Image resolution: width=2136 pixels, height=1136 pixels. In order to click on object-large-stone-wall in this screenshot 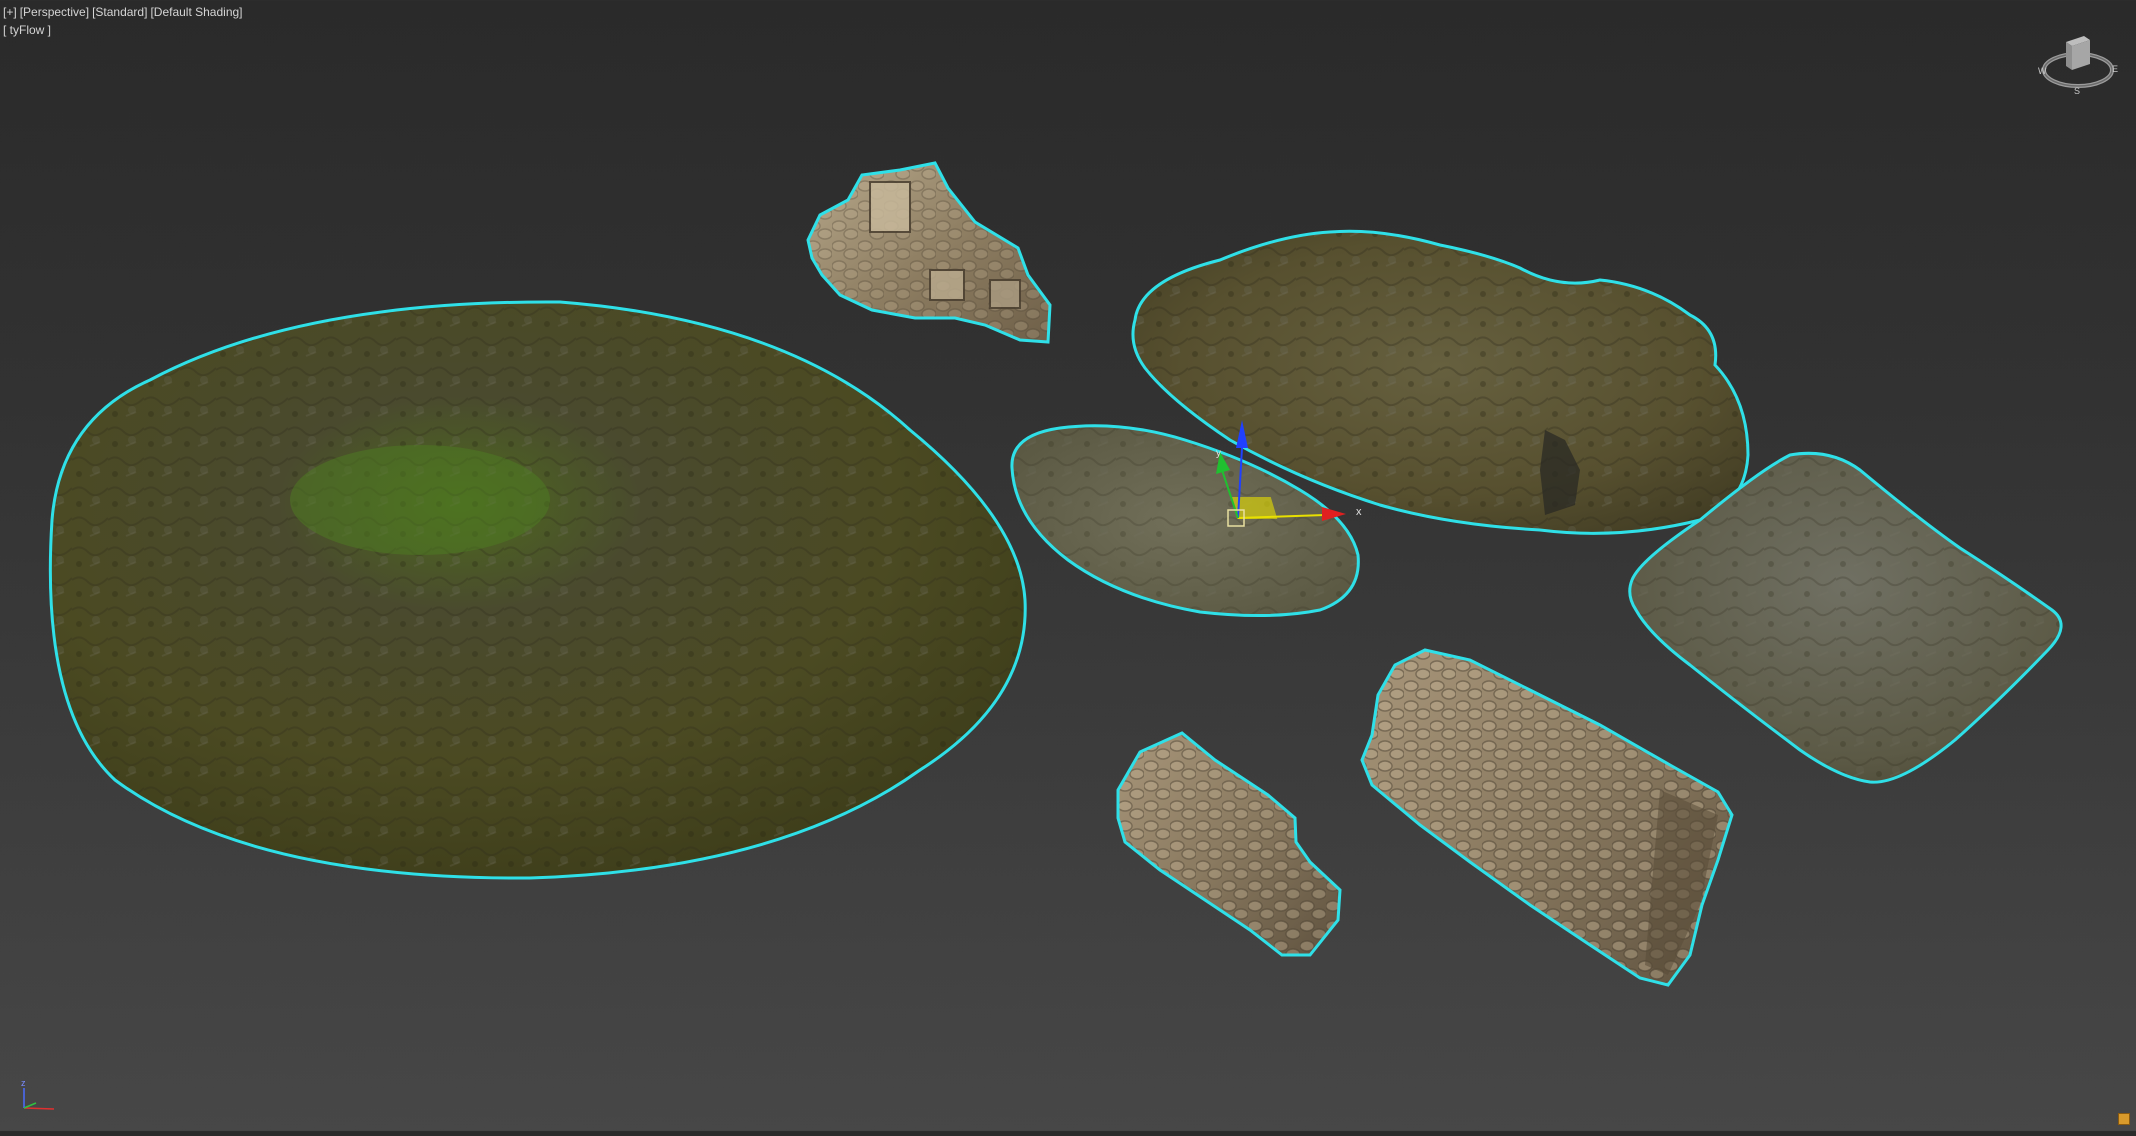, I will do `click(1547, 817)`.